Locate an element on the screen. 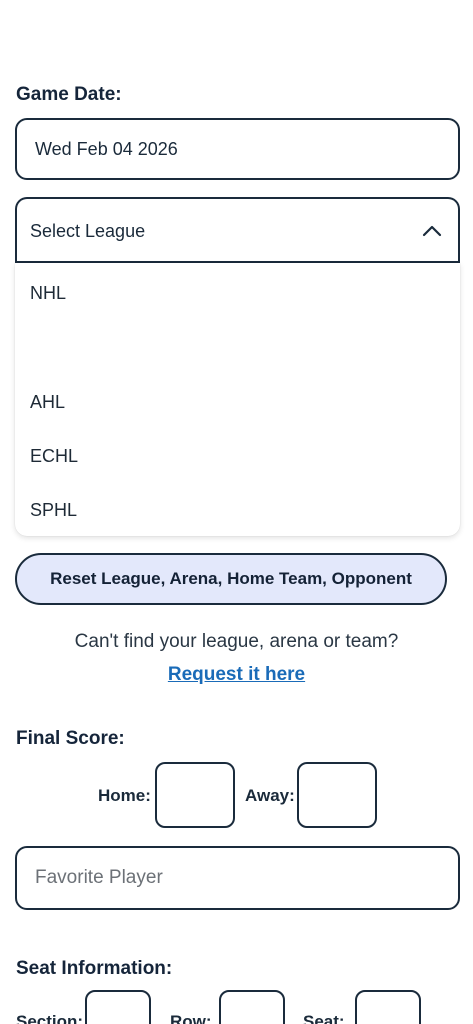 Image resolution: width=473 pixels, height=1024 pixels. away-score-label: Away: is located at coordinates (270, 795).